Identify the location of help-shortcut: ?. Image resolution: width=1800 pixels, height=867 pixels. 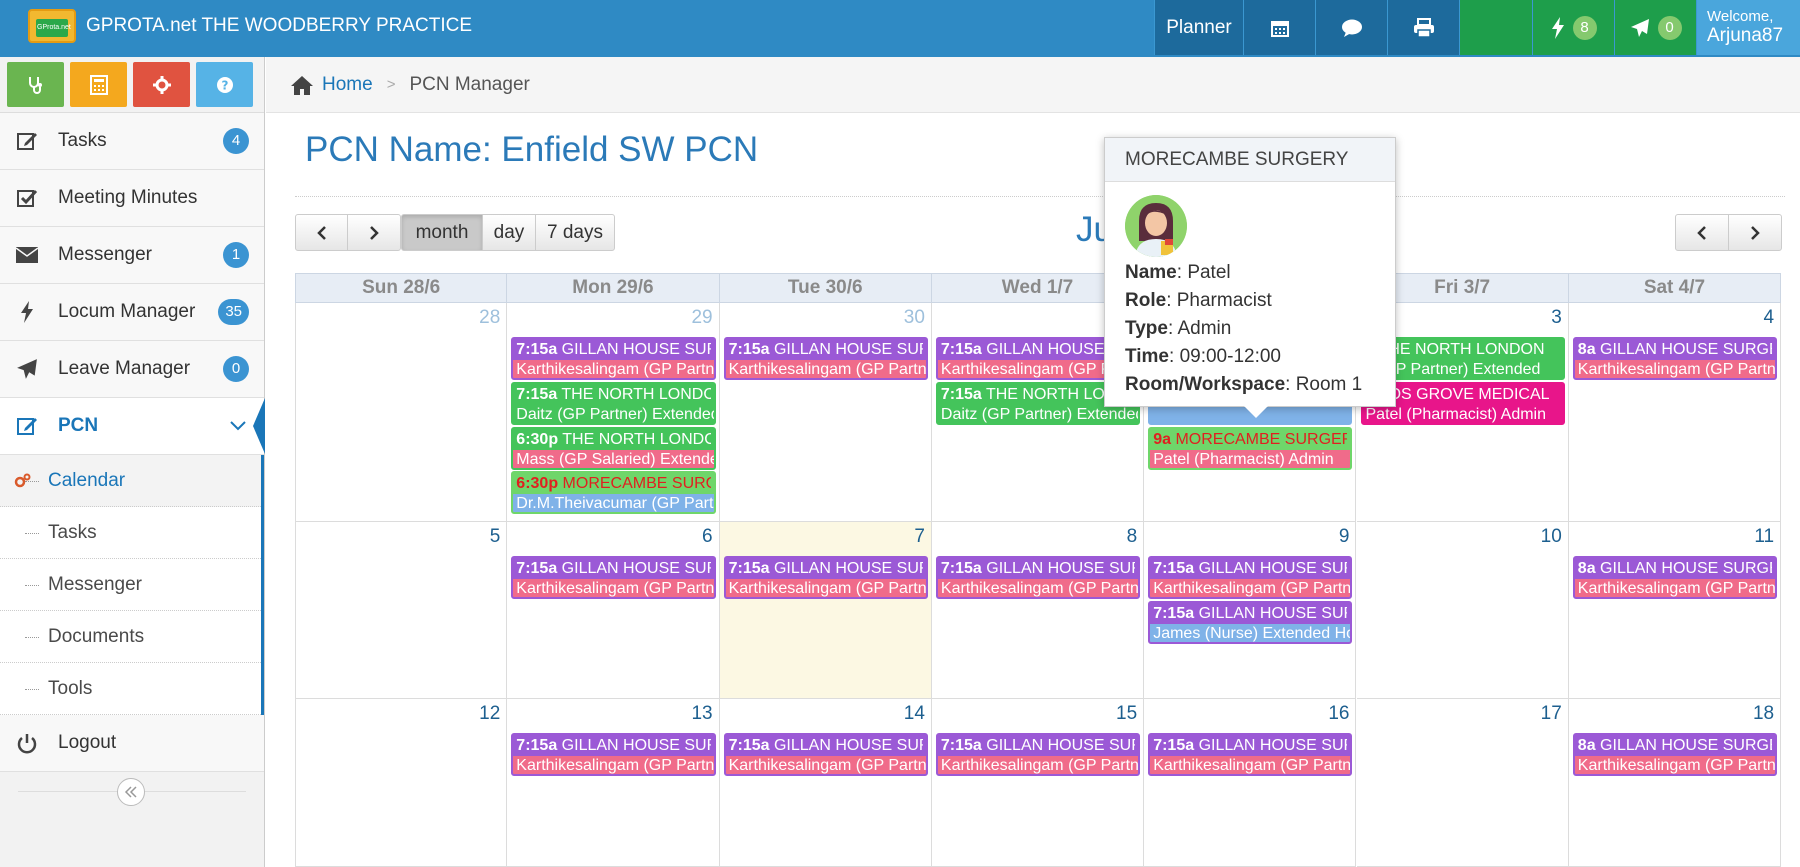
(224, 84).